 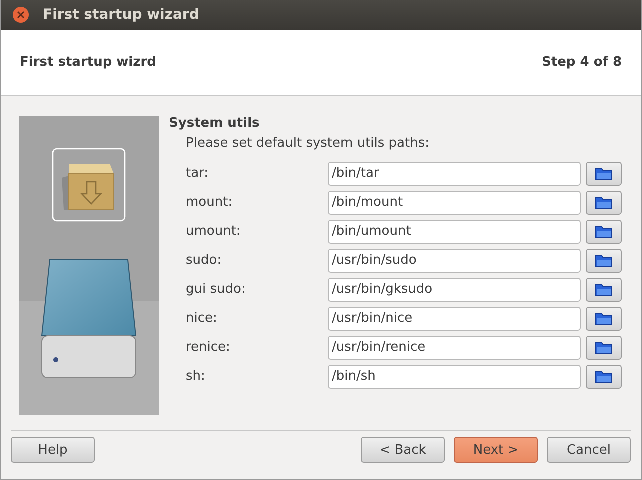 What do you see at coordinates (121, 15) in the screenshot?
I see `window-title: First startup wizard` at bounding box center [121, 15].